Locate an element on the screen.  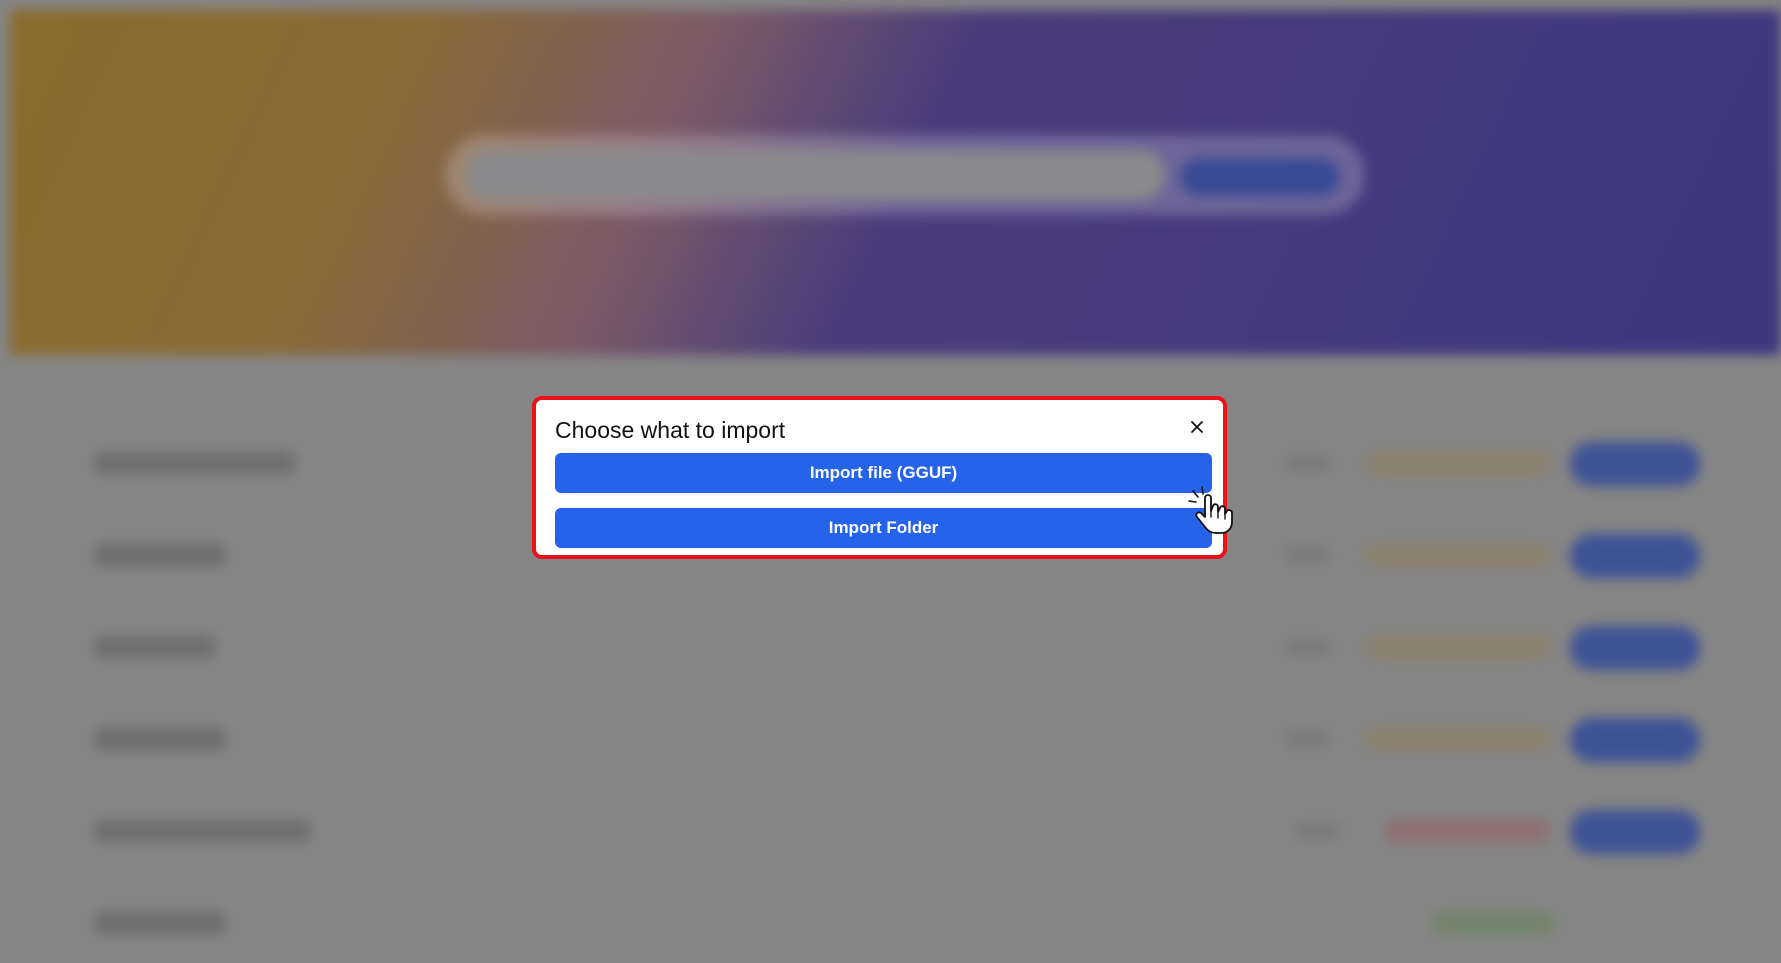
search-input is located at coordinates (815, 175).